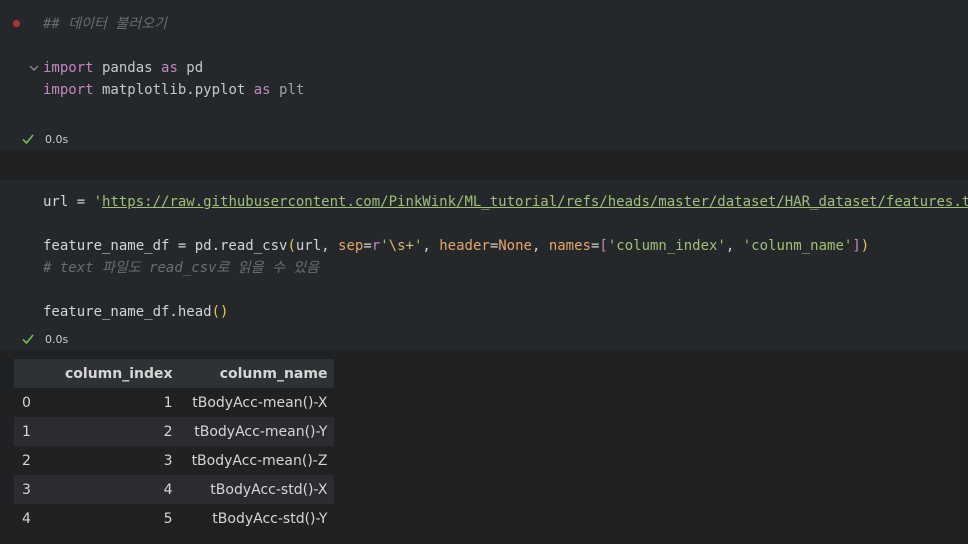 This screenshot has width=968, height=544. I want to click on row-index: 1, so click(33, 431).